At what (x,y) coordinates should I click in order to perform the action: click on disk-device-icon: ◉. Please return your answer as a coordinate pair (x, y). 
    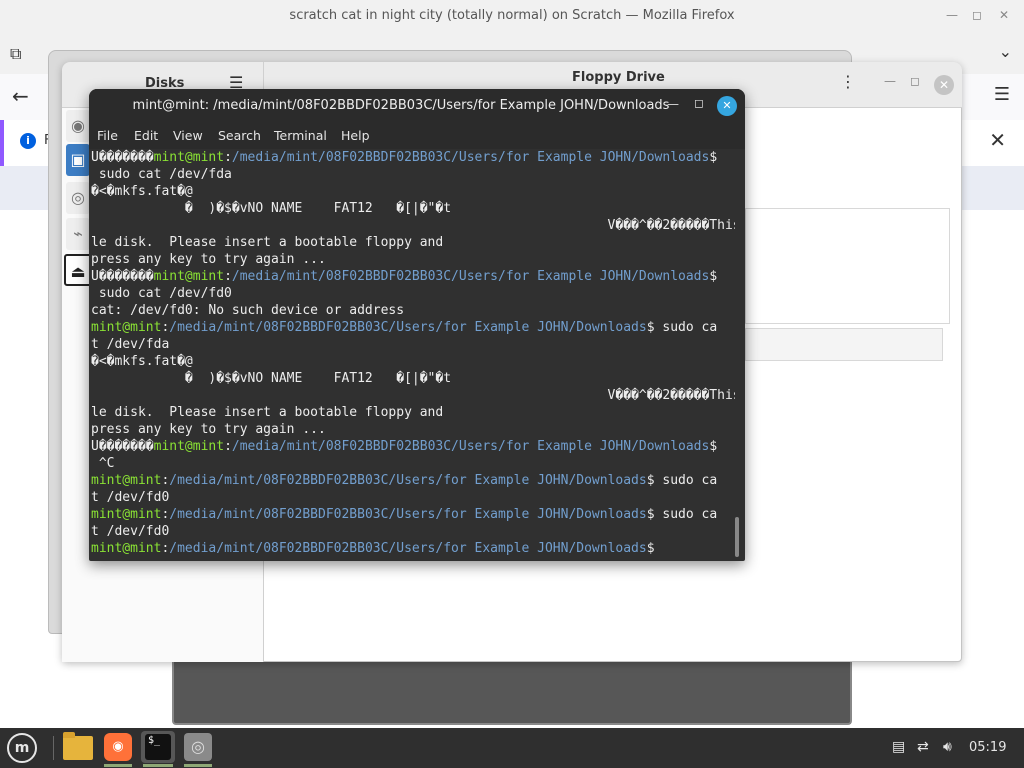
    Looking at the image, I should click on (78, 126).